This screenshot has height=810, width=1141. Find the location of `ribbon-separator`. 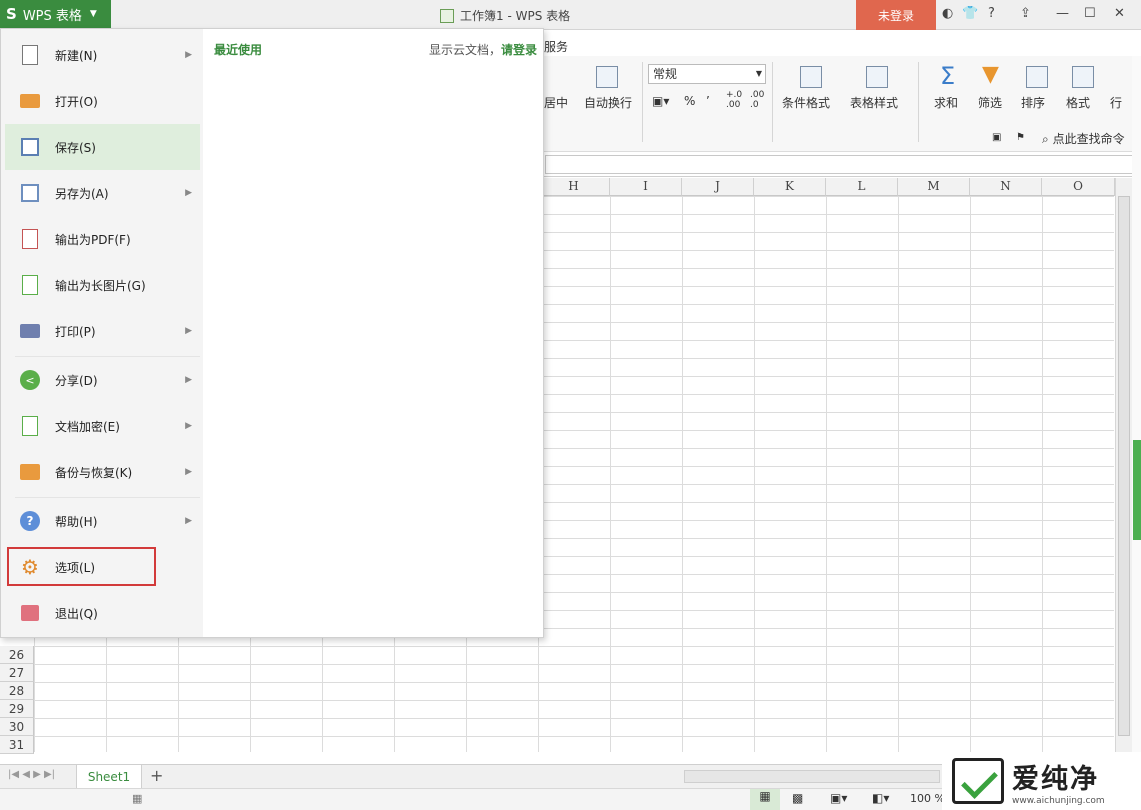

ribbon-separator is located at coordinates (918, 102).